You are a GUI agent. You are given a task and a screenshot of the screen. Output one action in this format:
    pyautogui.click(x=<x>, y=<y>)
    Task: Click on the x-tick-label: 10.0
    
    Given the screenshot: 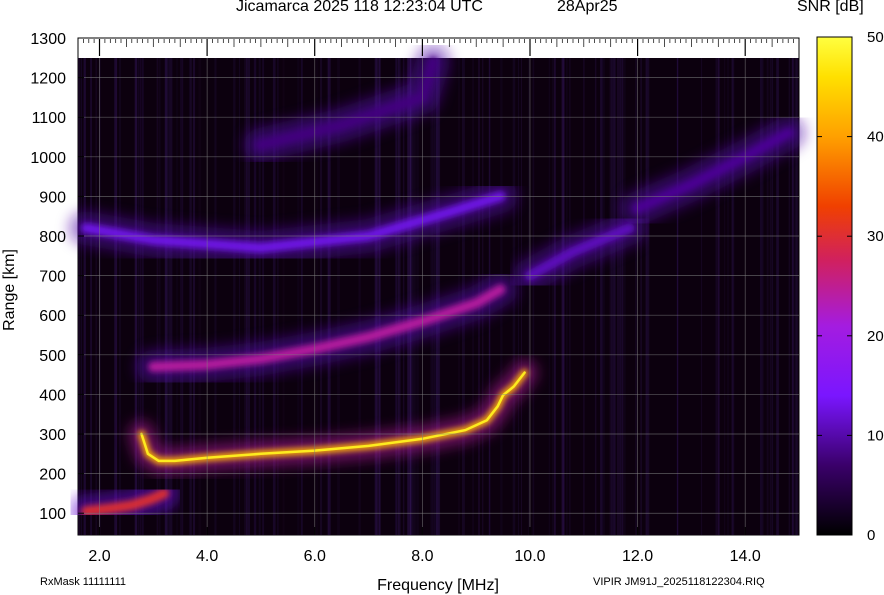 What is the action you would take?
    pyautogui.click(x=529, y=556)
    